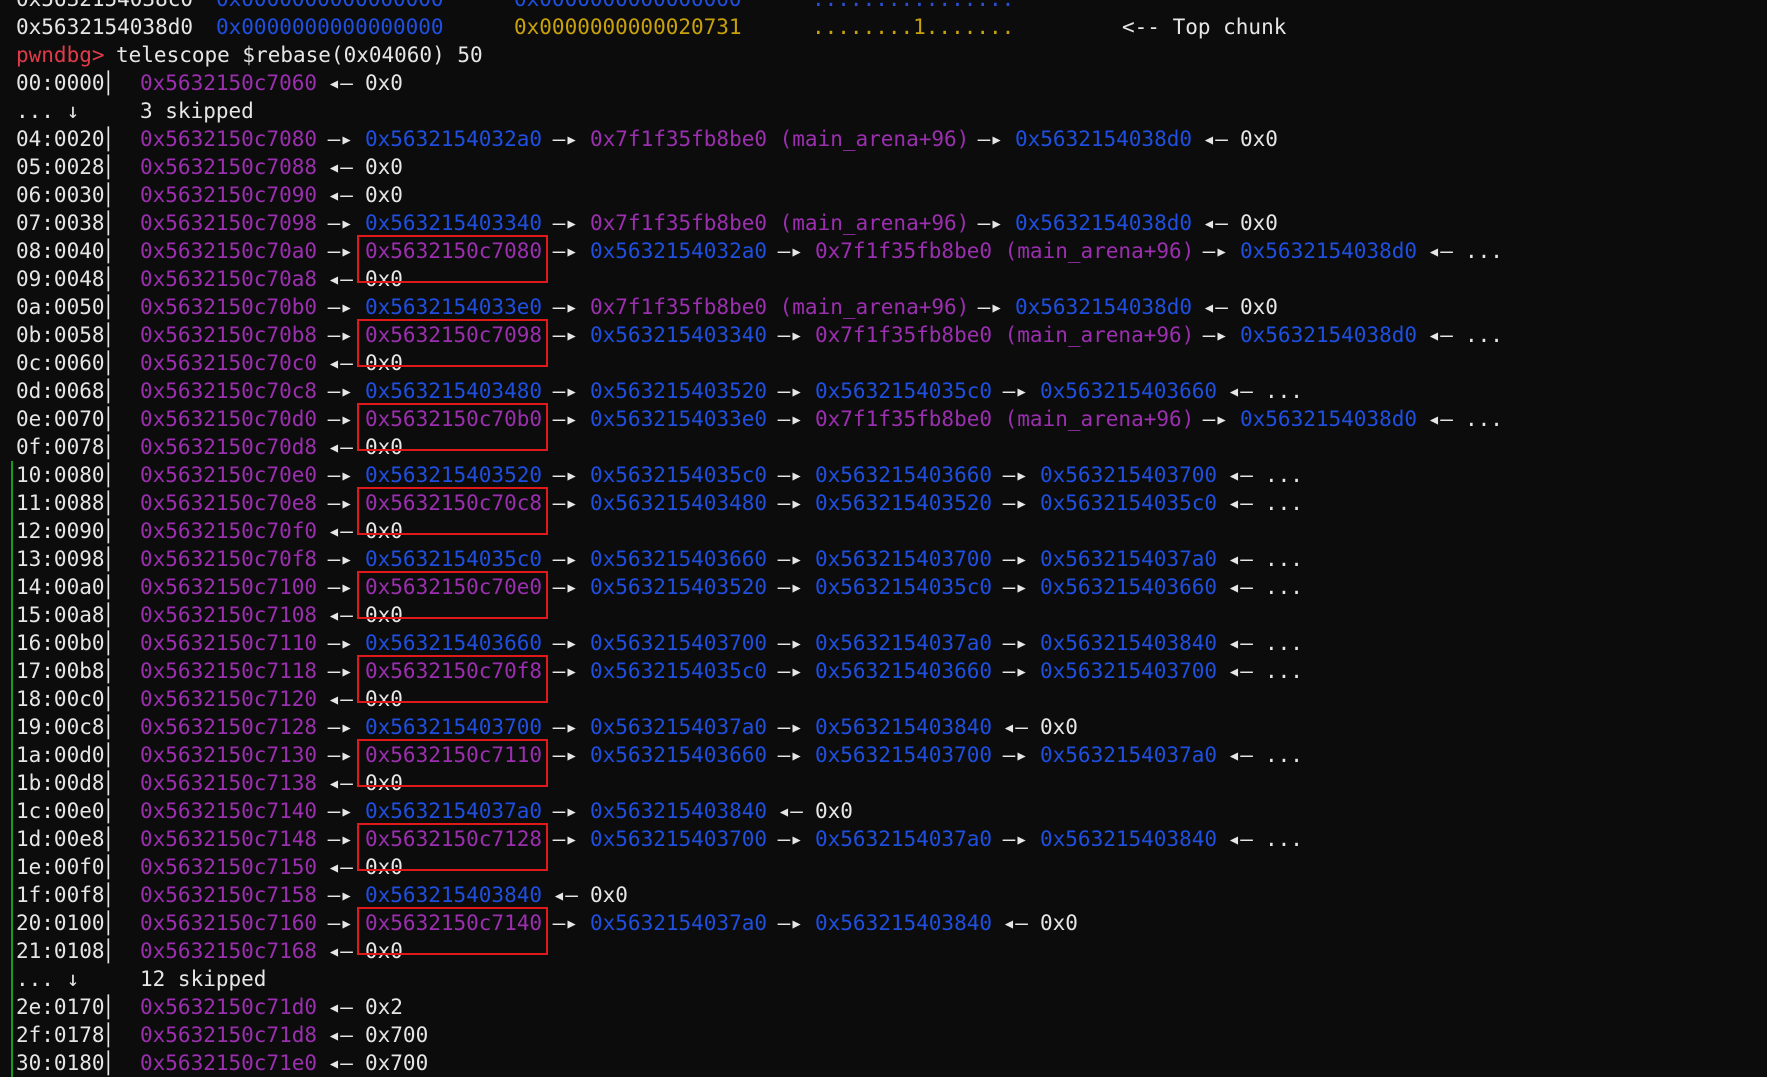  Describe the element at coordinates (104, 6) in the screenshot. I see `hexdump-address: 0x5632154038c0` at that location.